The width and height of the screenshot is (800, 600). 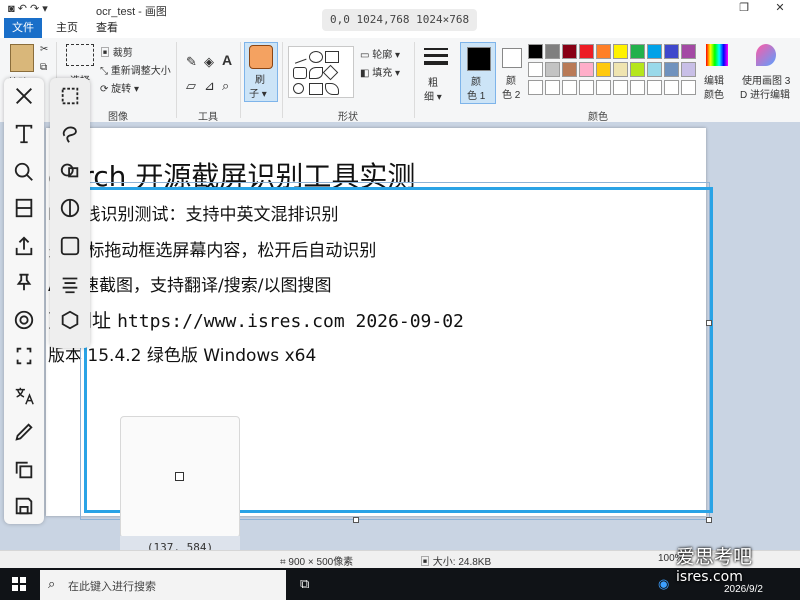 What do you see at coordinates (116, 51) in the screenshot?
I see `crop-button: ▣ 裁剪` at bounding box center [116, 51].